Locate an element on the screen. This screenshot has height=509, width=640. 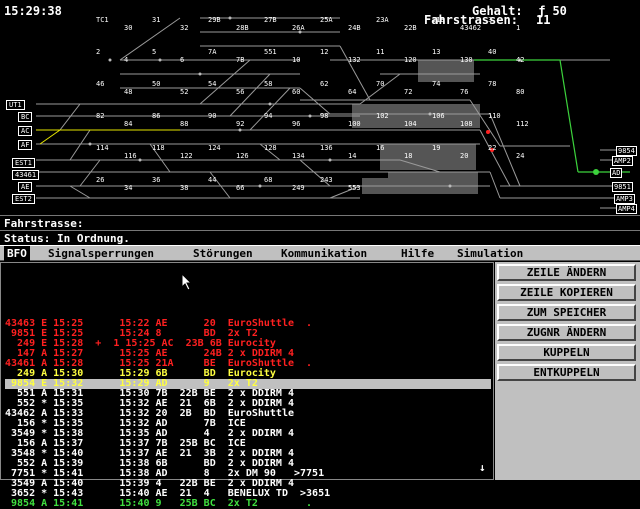
block-label: 58 is located at coordinates (268, 84).